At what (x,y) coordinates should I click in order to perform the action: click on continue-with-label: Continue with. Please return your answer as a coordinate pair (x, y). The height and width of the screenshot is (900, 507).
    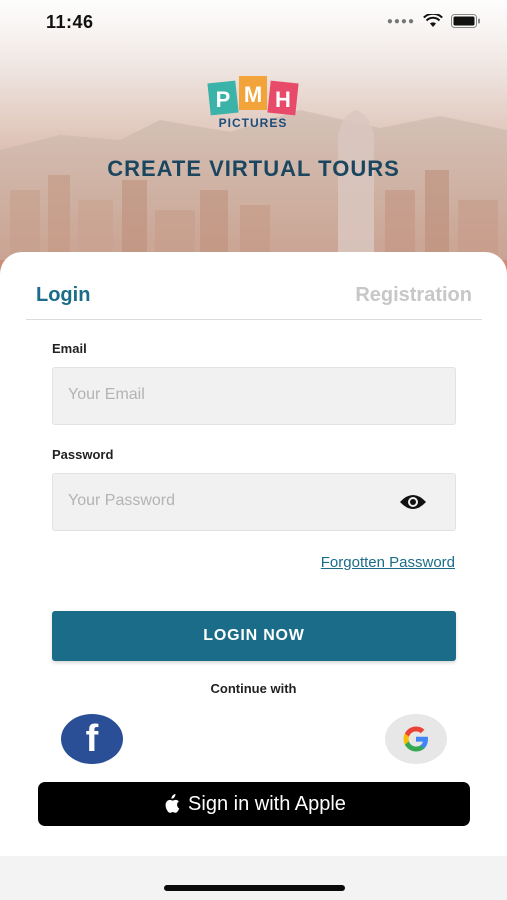
    Looking at the image, I should click on (253, 688).